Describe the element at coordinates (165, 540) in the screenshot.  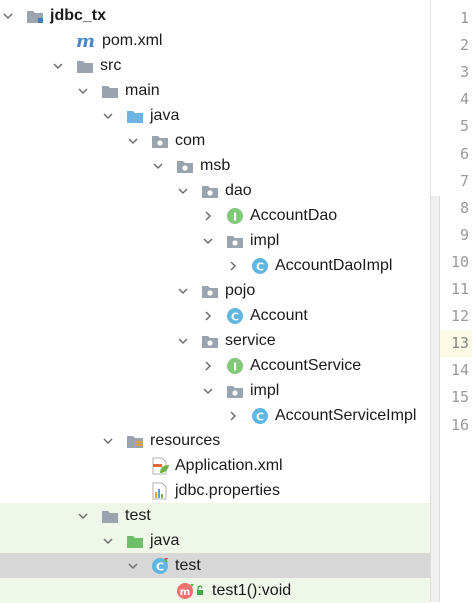
I see `tree-row-label: java` at that location.